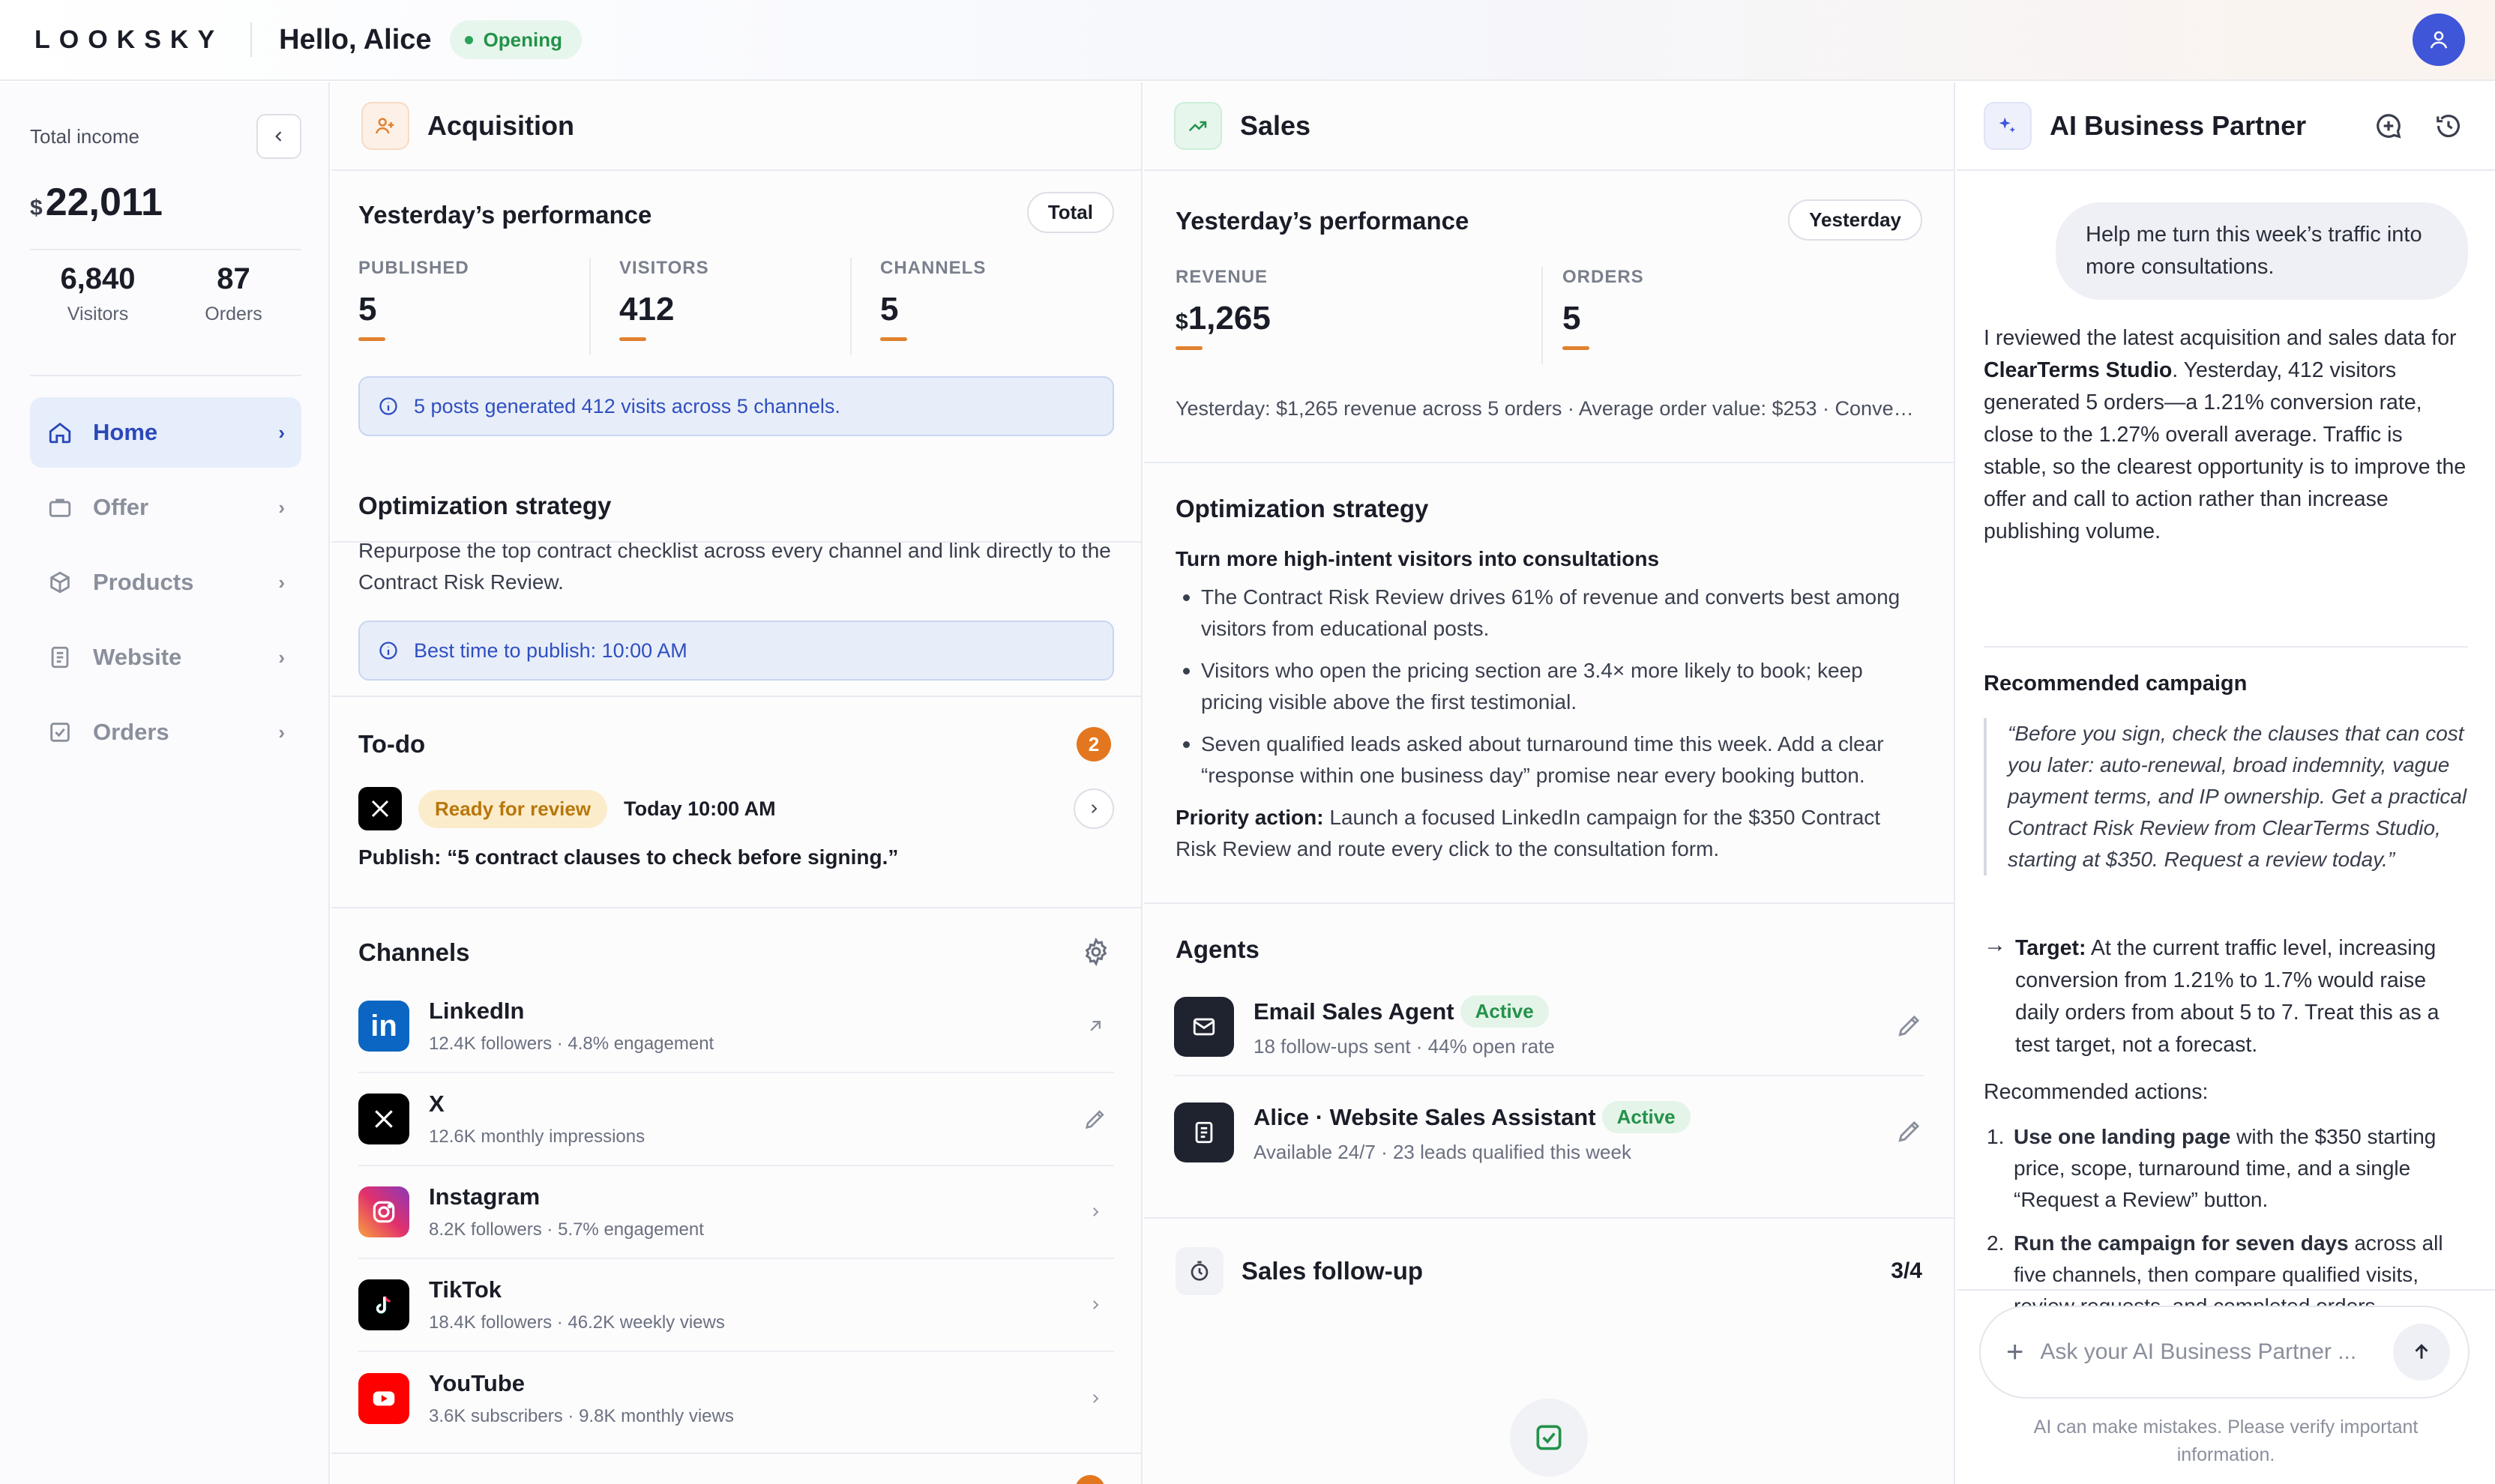 The height and width of the screenshot is (1484, 2495). What do you see at coordinates (98, 314) in the screenshot?
I see `visitors-label: Visitors` at bounding box center [98, 314].